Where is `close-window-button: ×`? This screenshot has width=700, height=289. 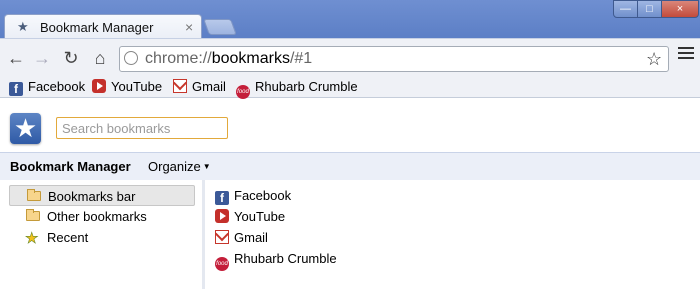 close-window-button: × is located at coordinates (680, 9).